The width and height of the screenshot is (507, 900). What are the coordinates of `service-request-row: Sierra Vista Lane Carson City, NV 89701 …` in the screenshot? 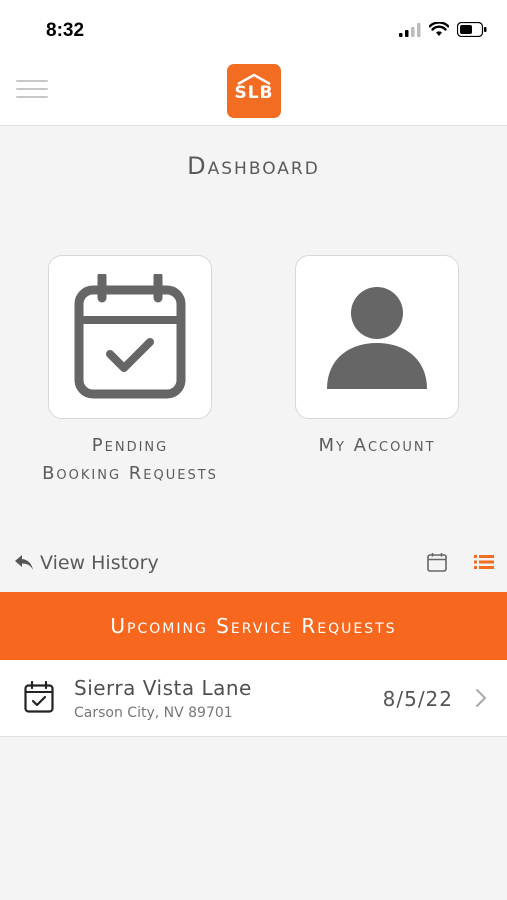 It's located at (253, 698).